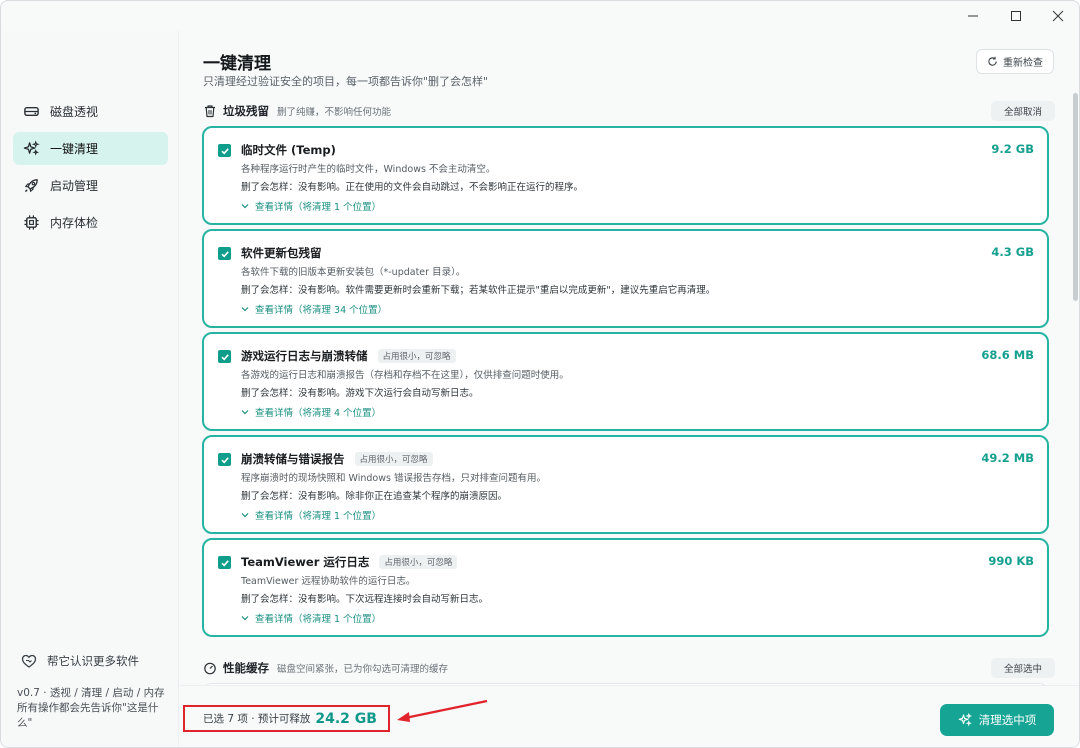  I want to click on maximize-button, so click(1016, 16).